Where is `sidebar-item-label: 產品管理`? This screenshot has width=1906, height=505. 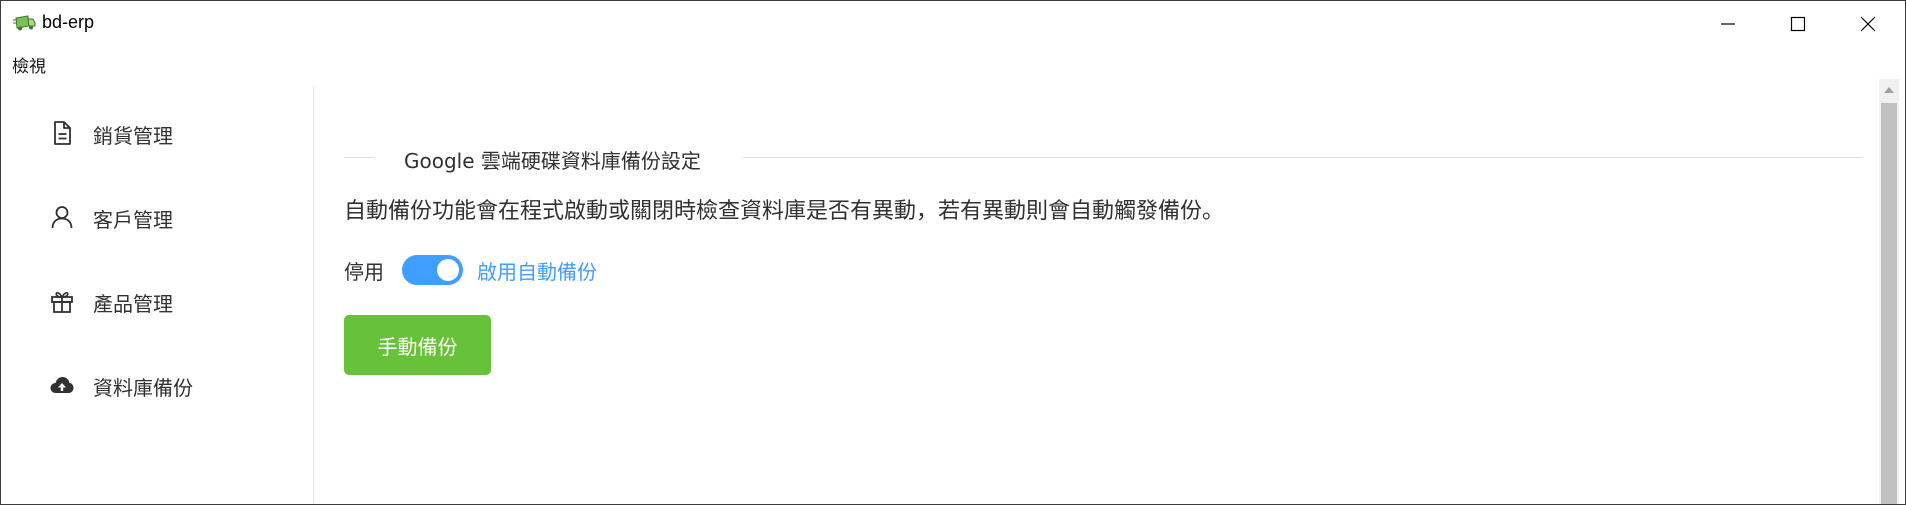
sidebar-item-label: 產品管理 is located at coordinates (133, 304).